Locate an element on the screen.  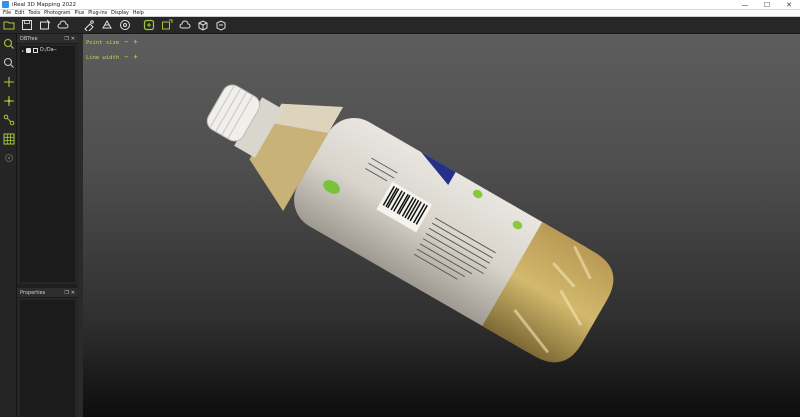
zoom-region-icon is located at coordinates (8, 62).